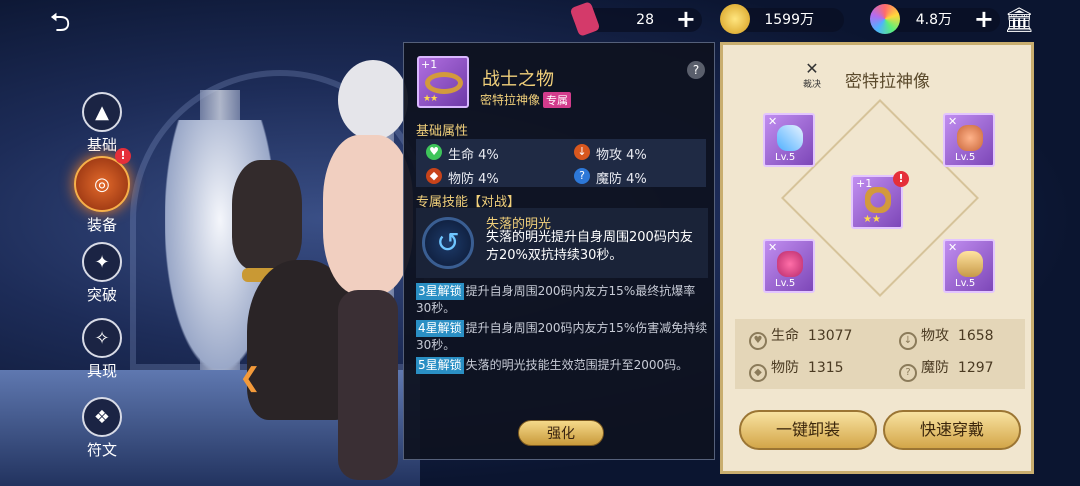  Describe the element at coordinates (101, 295) in the screenshot. I see `nav-breakthrough-label: 突破` at that location.